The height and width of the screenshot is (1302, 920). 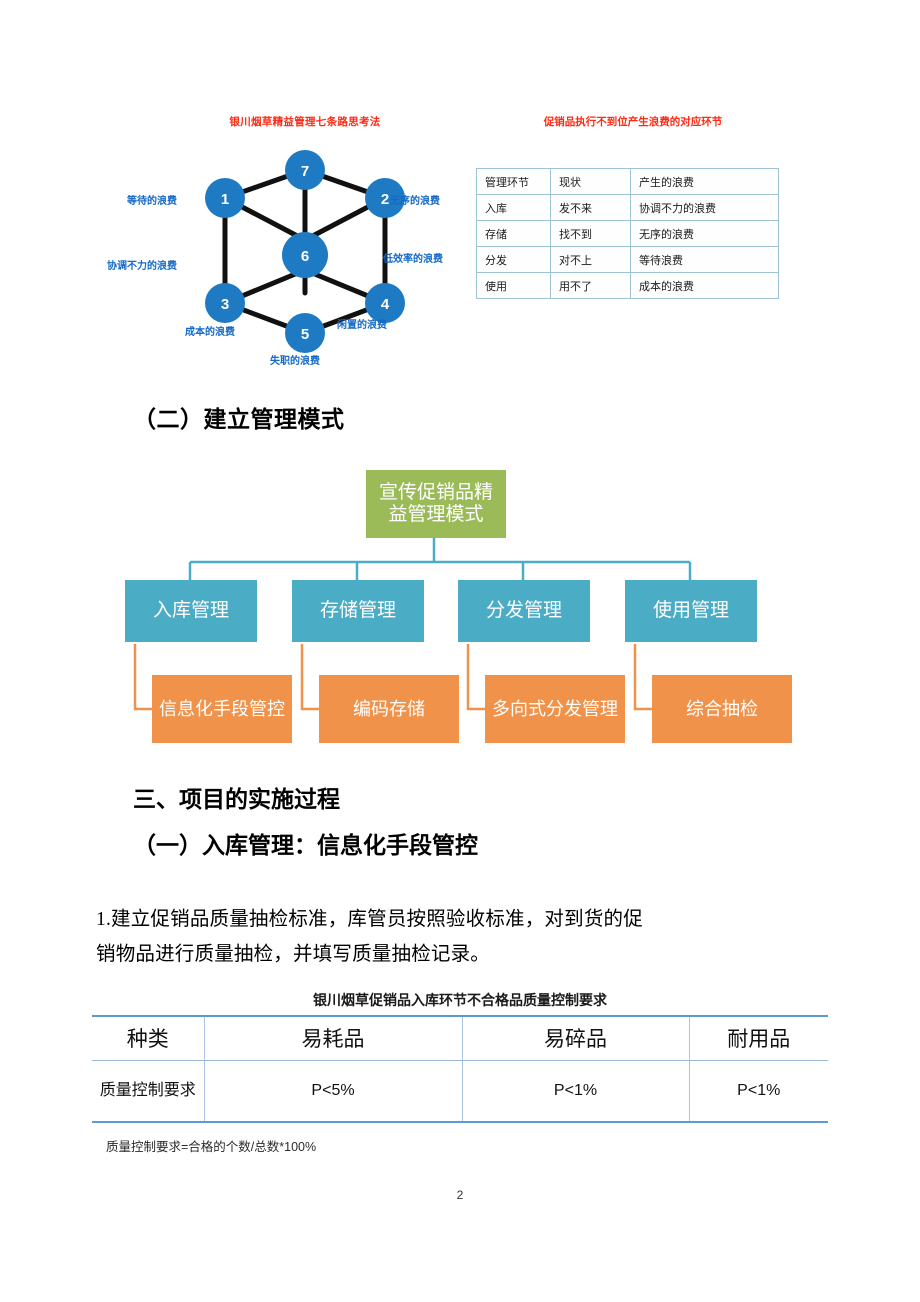 I want to click on table-row: 存储 找不到 无序的浪费, so click(x=627, y=233).